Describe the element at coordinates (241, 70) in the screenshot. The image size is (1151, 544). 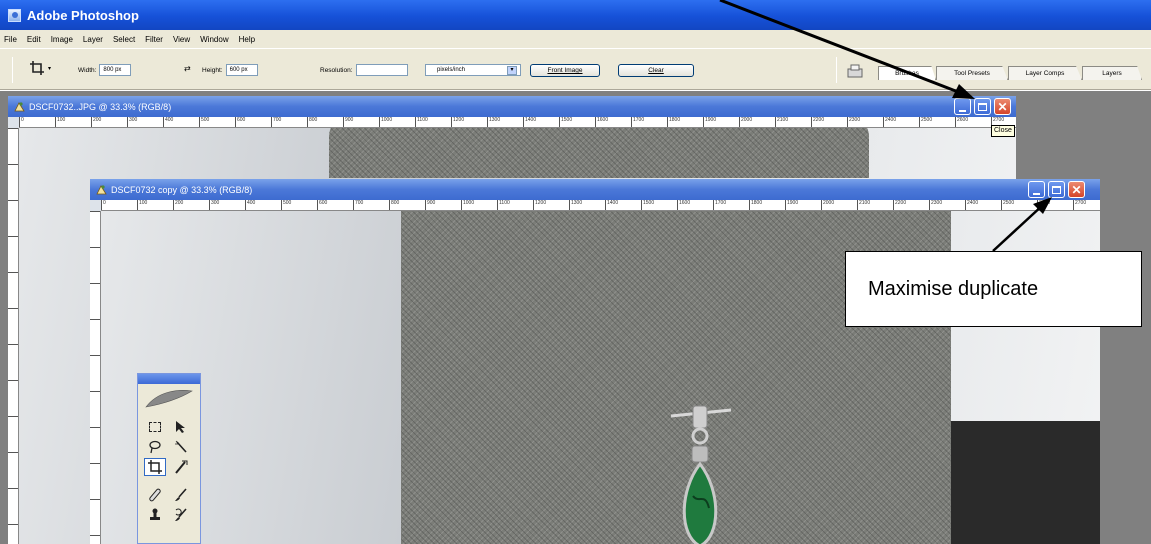
I see `height-input: 600 px` at that location.